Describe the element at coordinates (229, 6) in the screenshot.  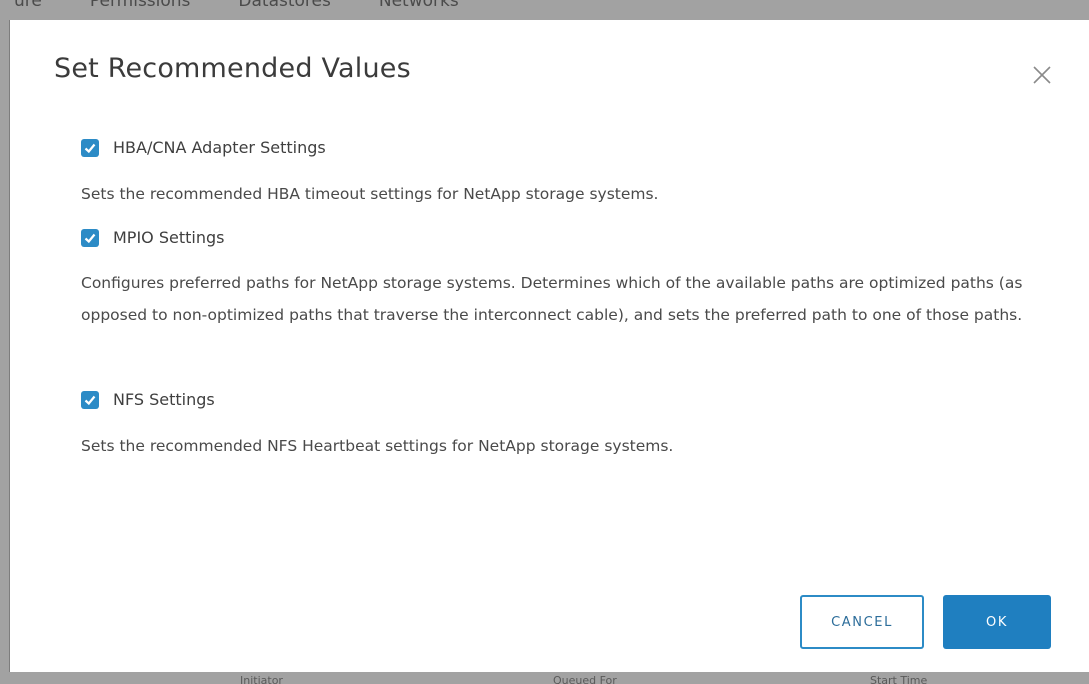
I see `background-tab-strip: ure Permissions Datastores Networks` at that location.